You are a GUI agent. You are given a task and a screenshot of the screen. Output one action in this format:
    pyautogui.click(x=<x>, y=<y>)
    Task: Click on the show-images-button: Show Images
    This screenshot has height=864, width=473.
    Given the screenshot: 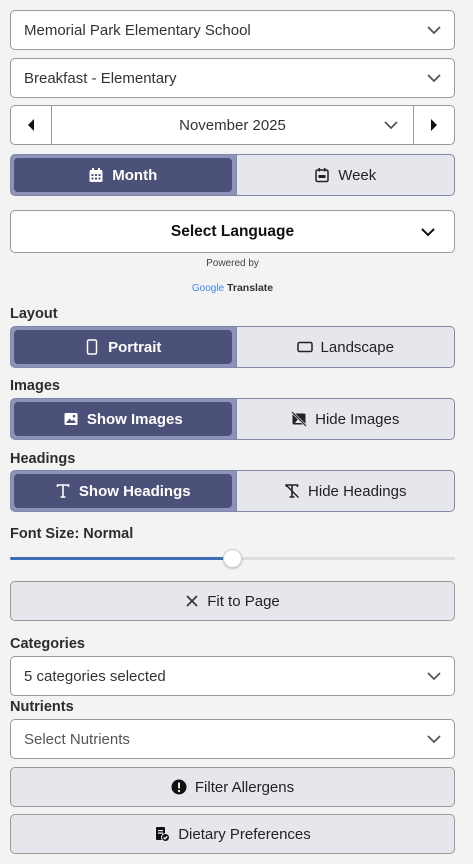 What is the action you would take?
    pyautogui.click(x=123, y=419)
    